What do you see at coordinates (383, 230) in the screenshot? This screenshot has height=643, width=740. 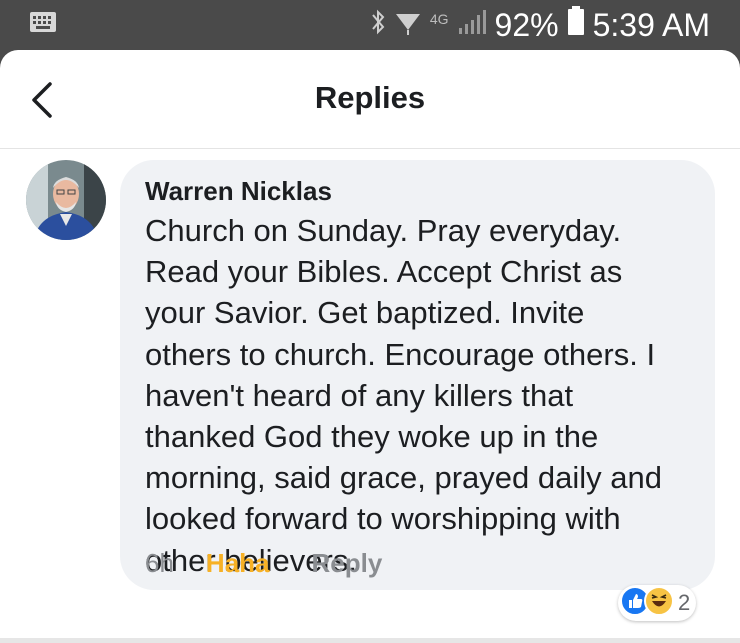 I see `comment-line: Church on Sunday. Pray everyday.` at bounding box center [383, 230].